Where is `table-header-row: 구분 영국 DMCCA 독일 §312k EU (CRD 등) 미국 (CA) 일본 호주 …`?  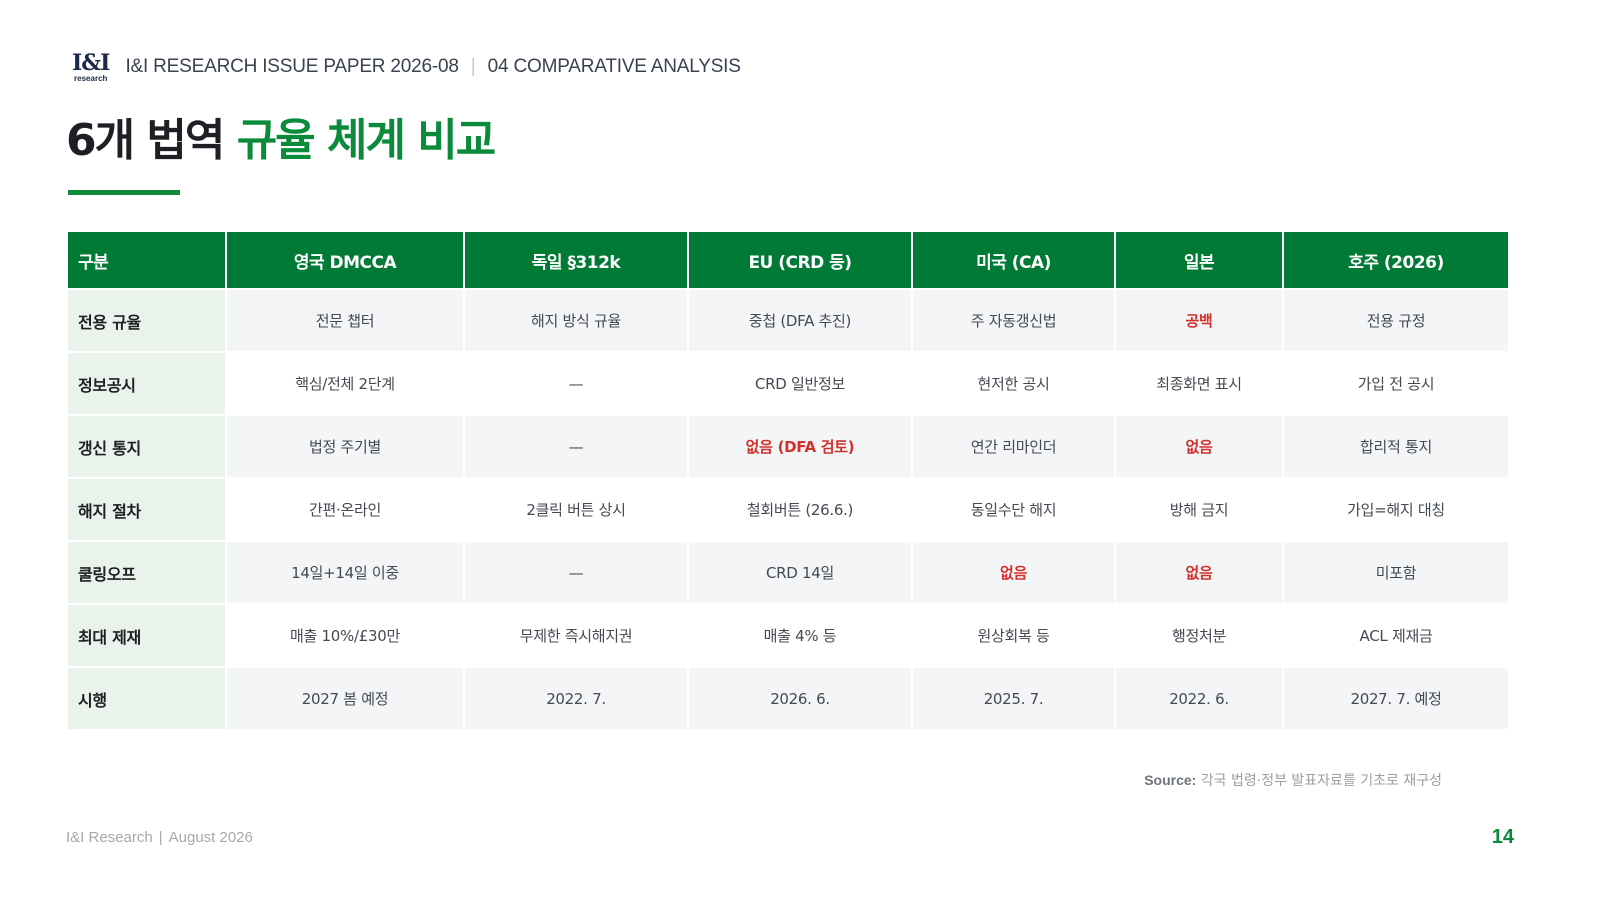 table-header-row: 구분 영국 DMCCA 독일 §312k EU (CRD 등) 미국 (CA) 일본 호주 … is located at coordinates (788, 260).